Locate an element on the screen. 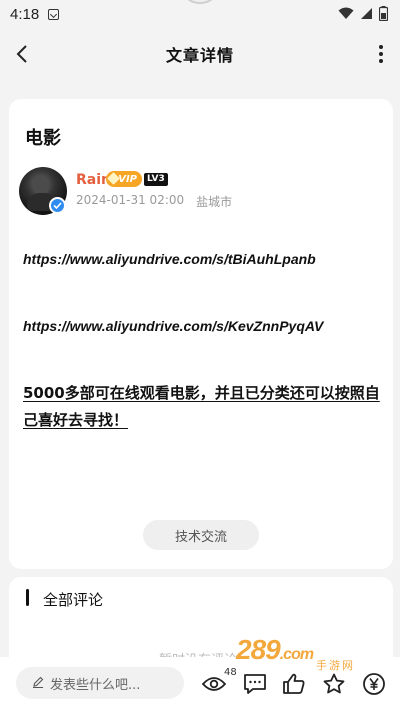 This screenshot has width=400, height=711. yen-icon is located at coordinates (374, 684).